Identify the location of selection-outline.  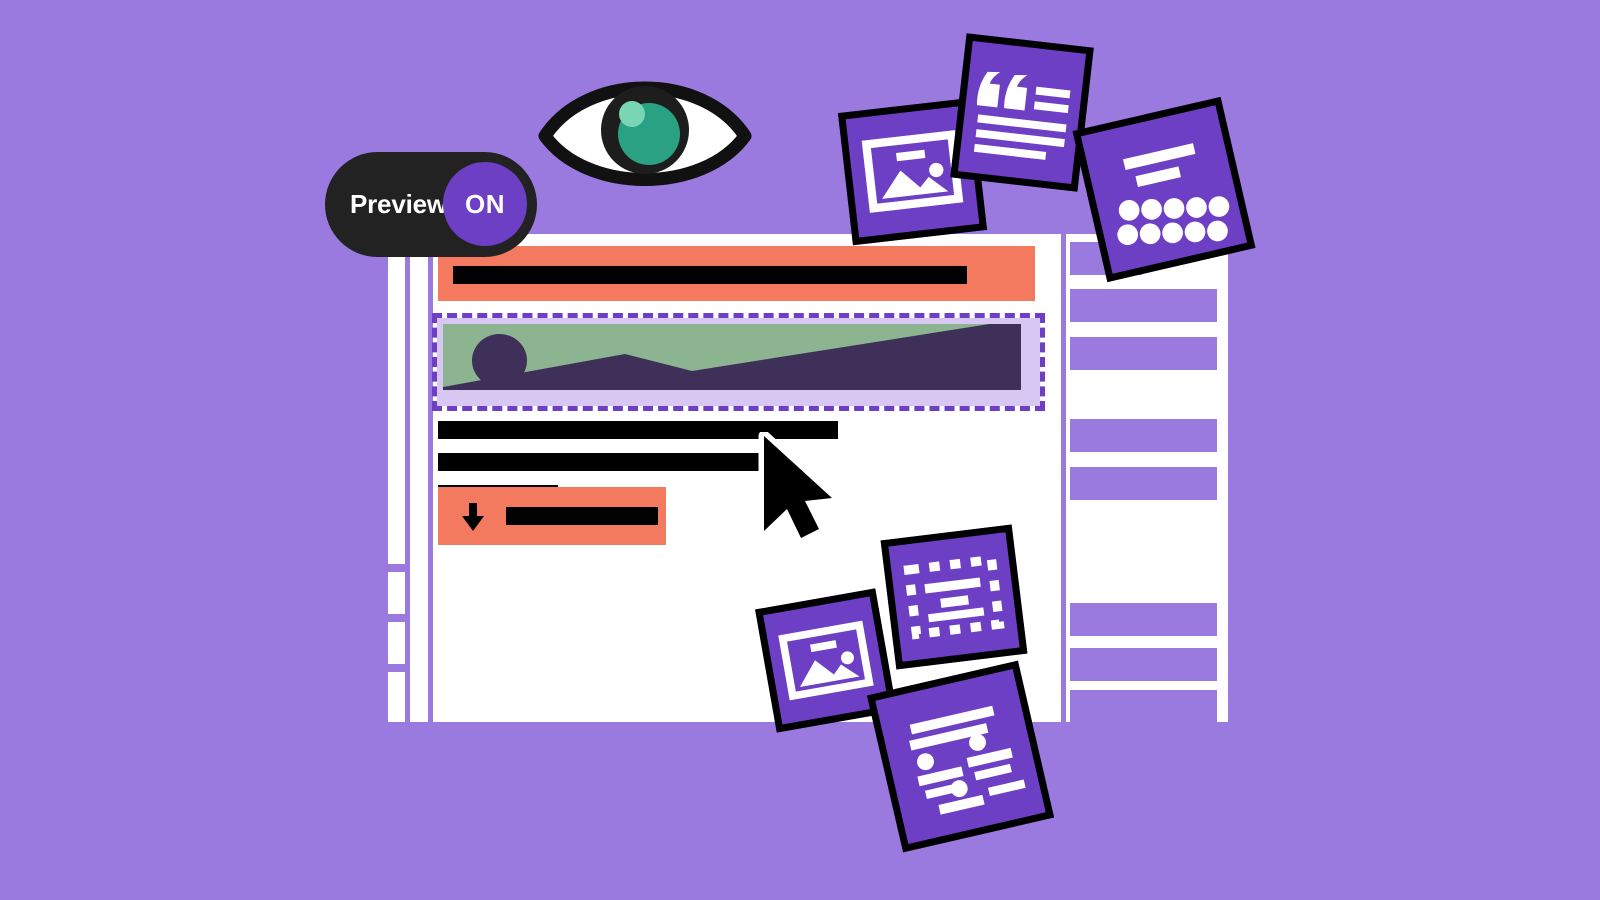
(738, 362).